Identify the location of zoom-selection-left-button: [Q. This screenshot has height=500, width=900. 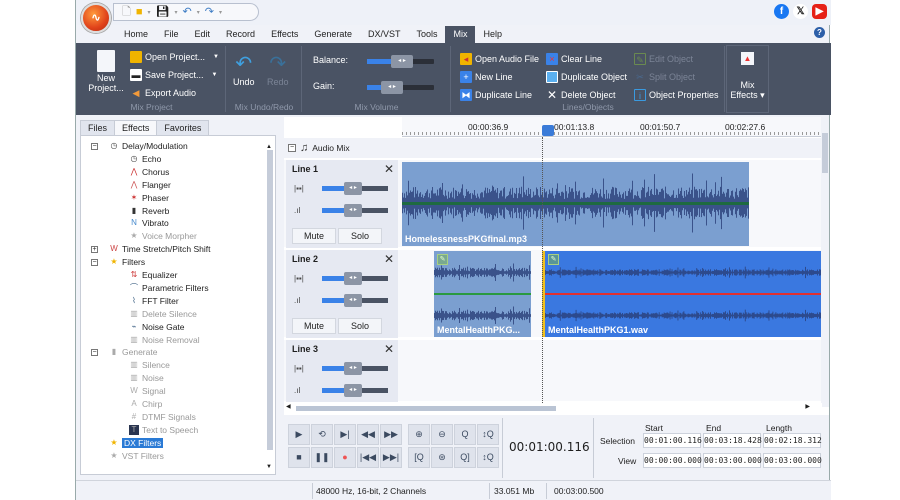
(419, 457).